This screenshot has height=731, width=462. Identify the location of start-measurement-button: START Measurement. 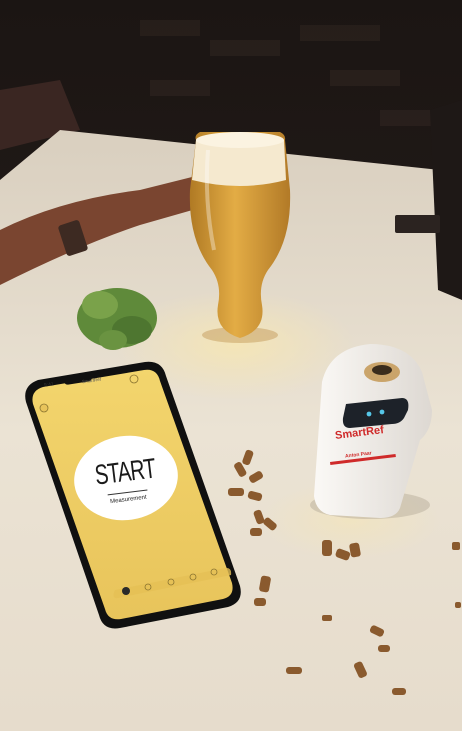
(125, 480).